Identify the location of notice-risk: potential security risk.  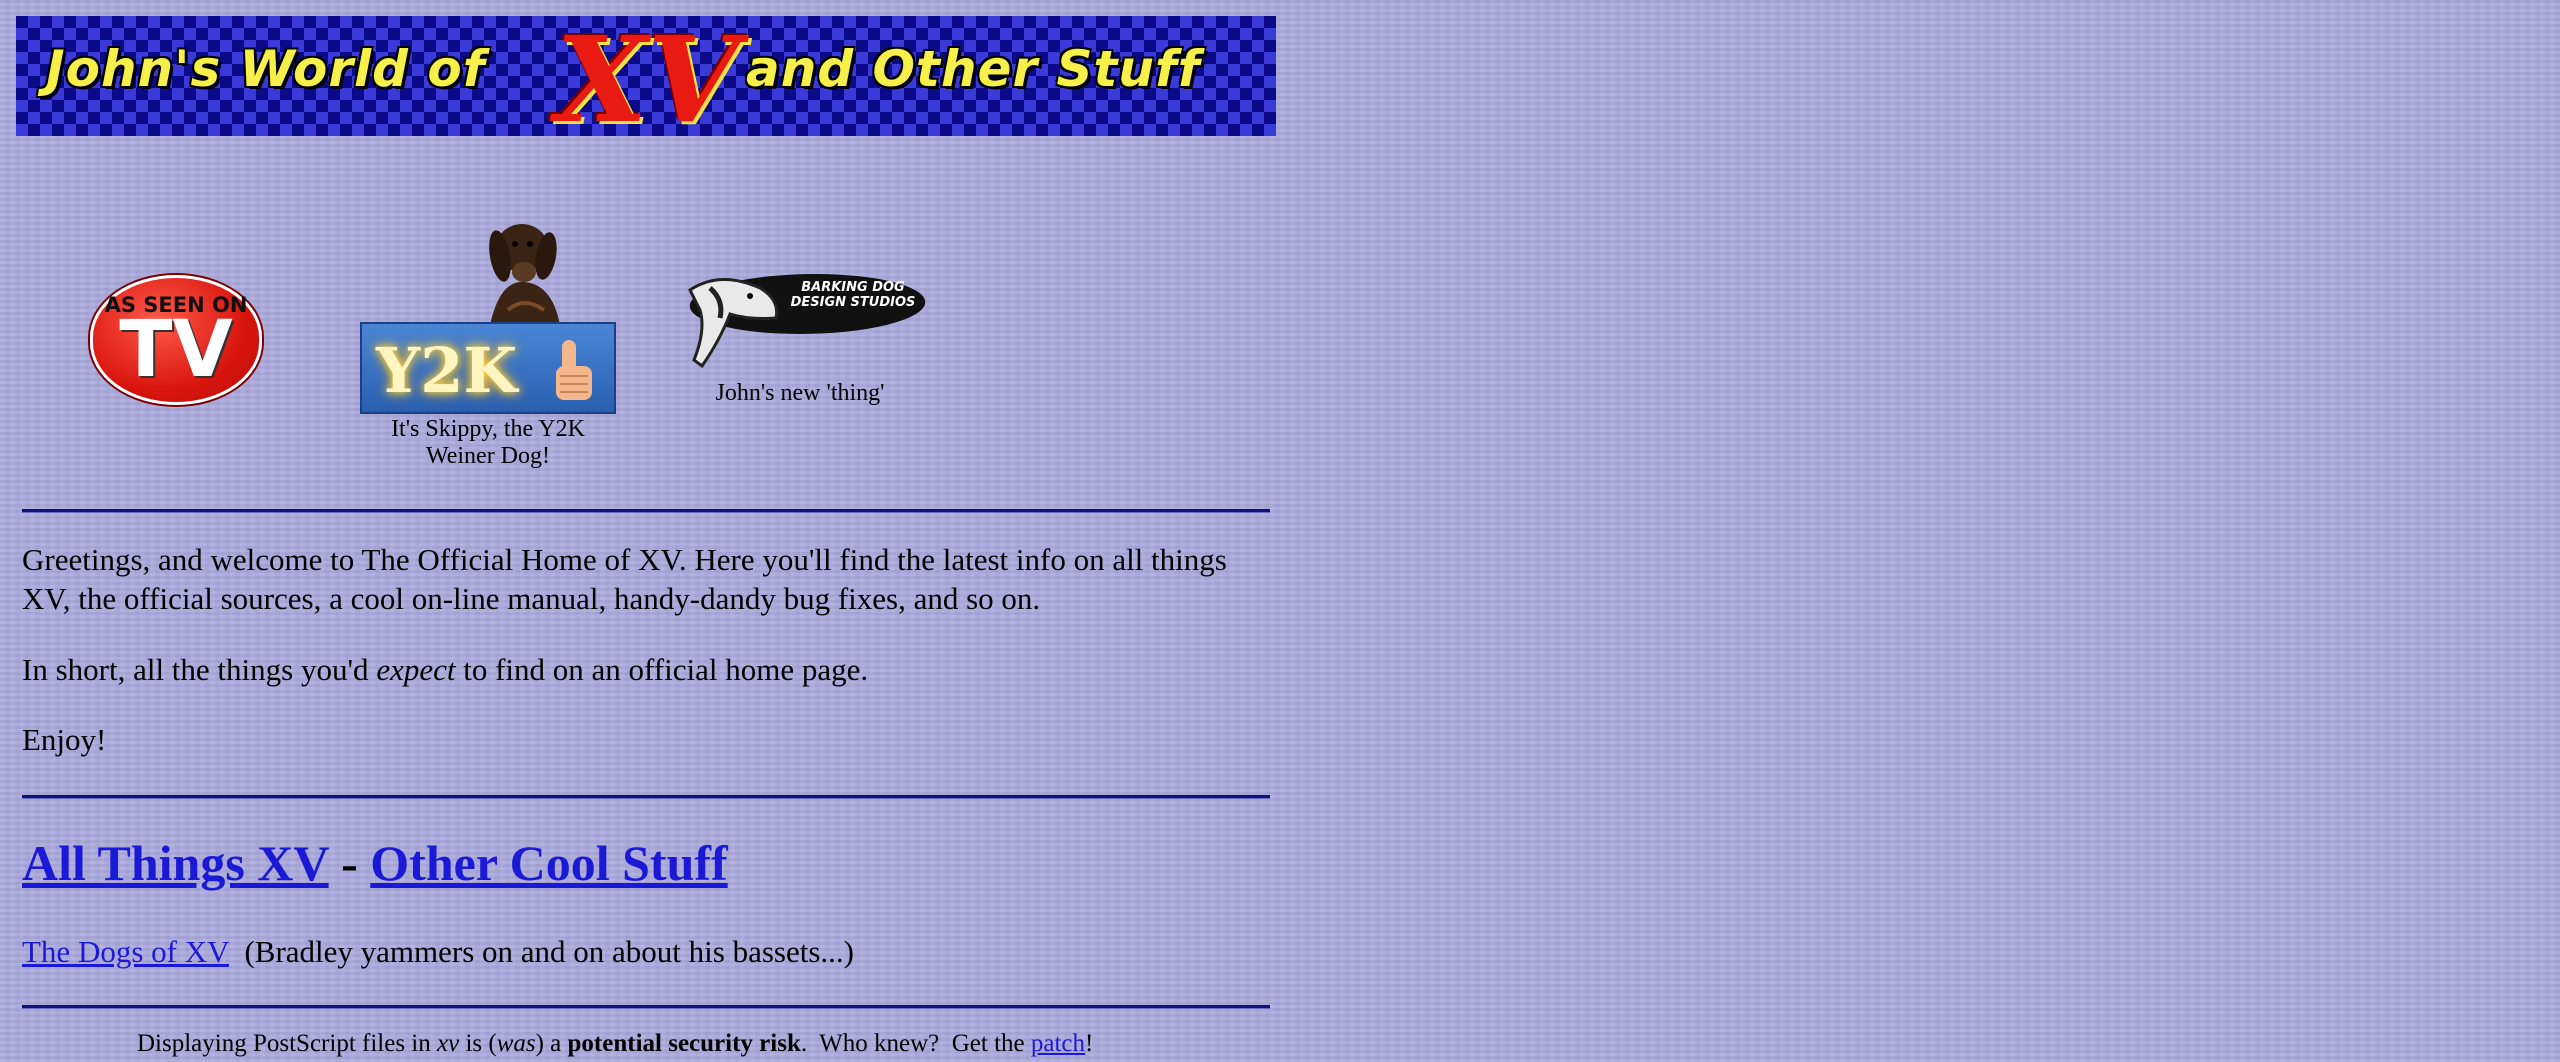
(684, 1043).